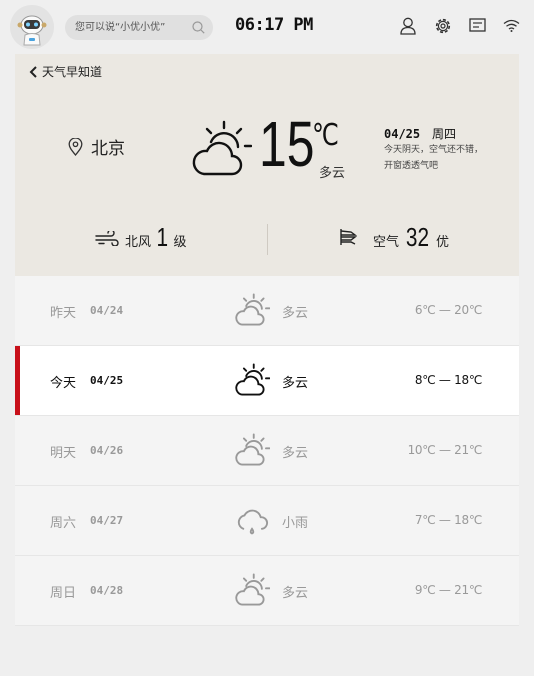  Describe the element at coordinates (511, 25) in the screenshot. I see `wifi-icon` at that location.